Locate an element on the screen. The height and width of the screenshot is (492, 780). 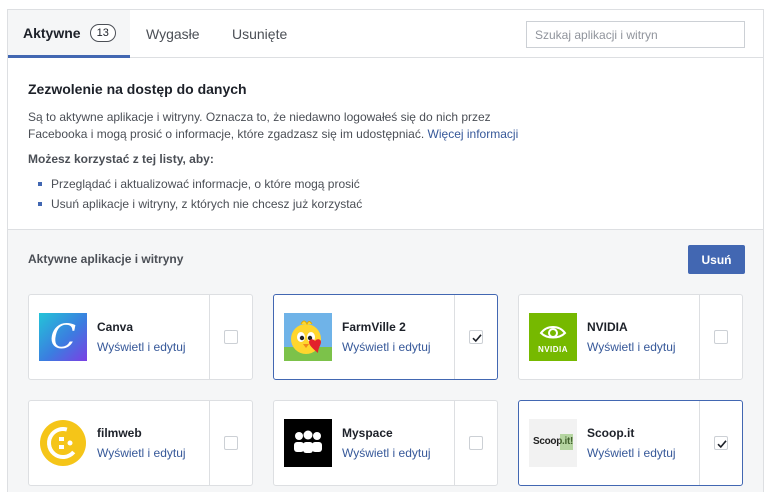
apps-section-title: Aktywne aplikacje i witryny is located at coordinates (106, 259).